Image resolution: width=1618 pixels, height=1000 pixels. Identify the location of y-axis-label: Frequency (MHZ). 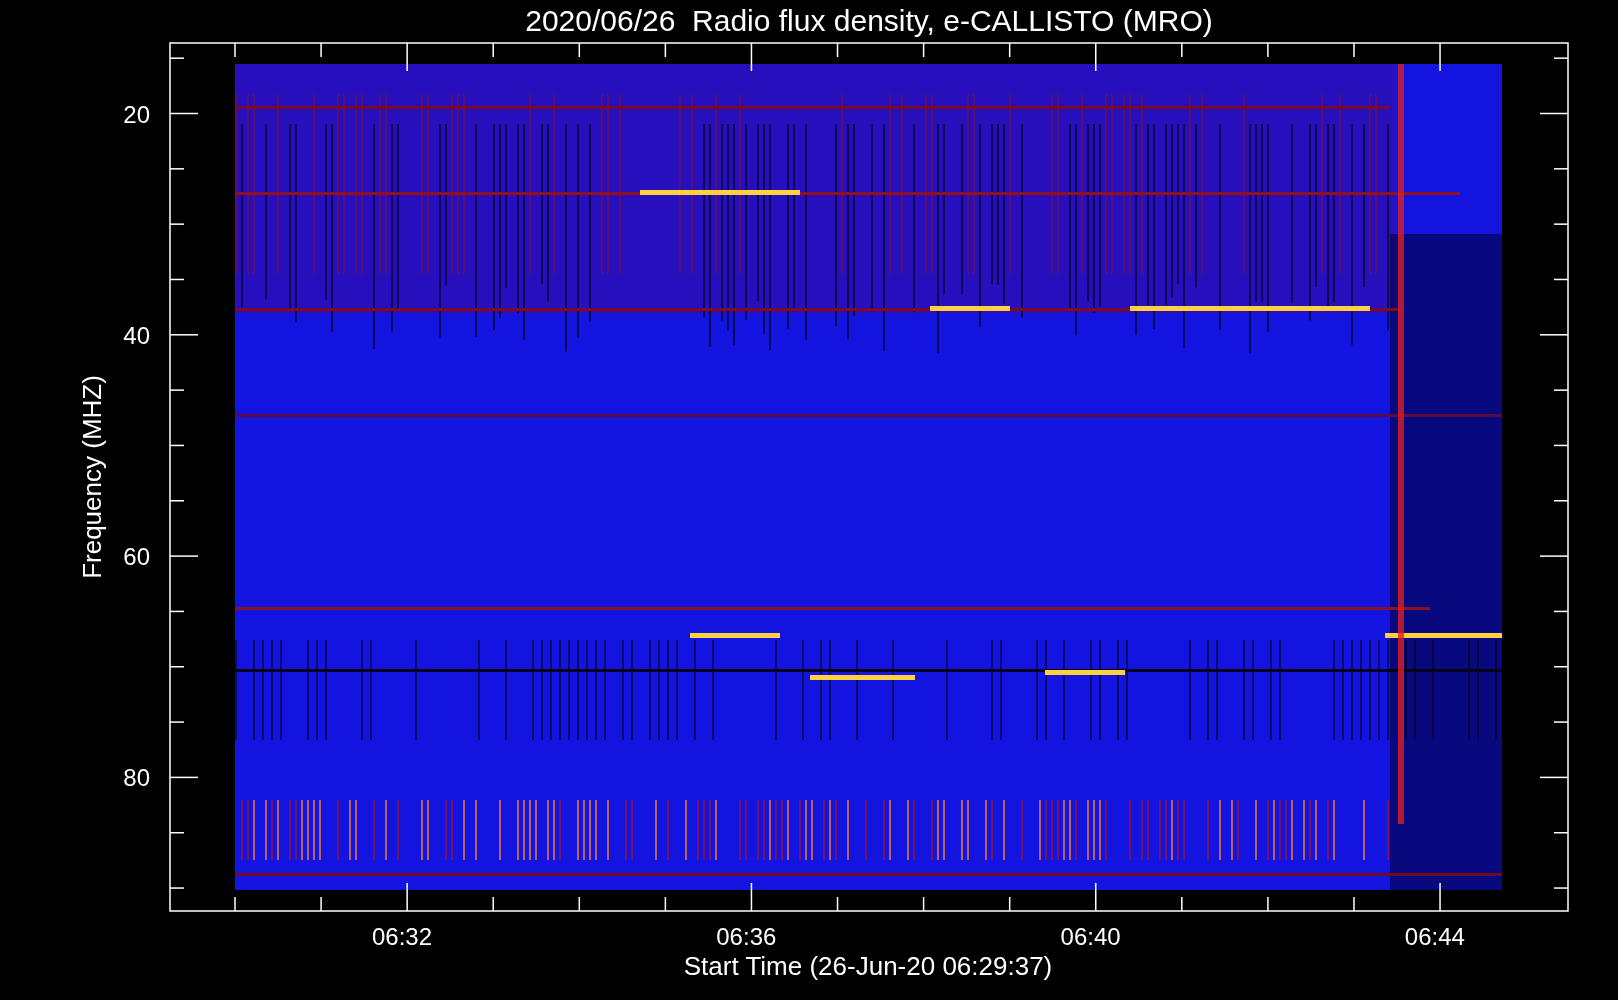
(92, 477).